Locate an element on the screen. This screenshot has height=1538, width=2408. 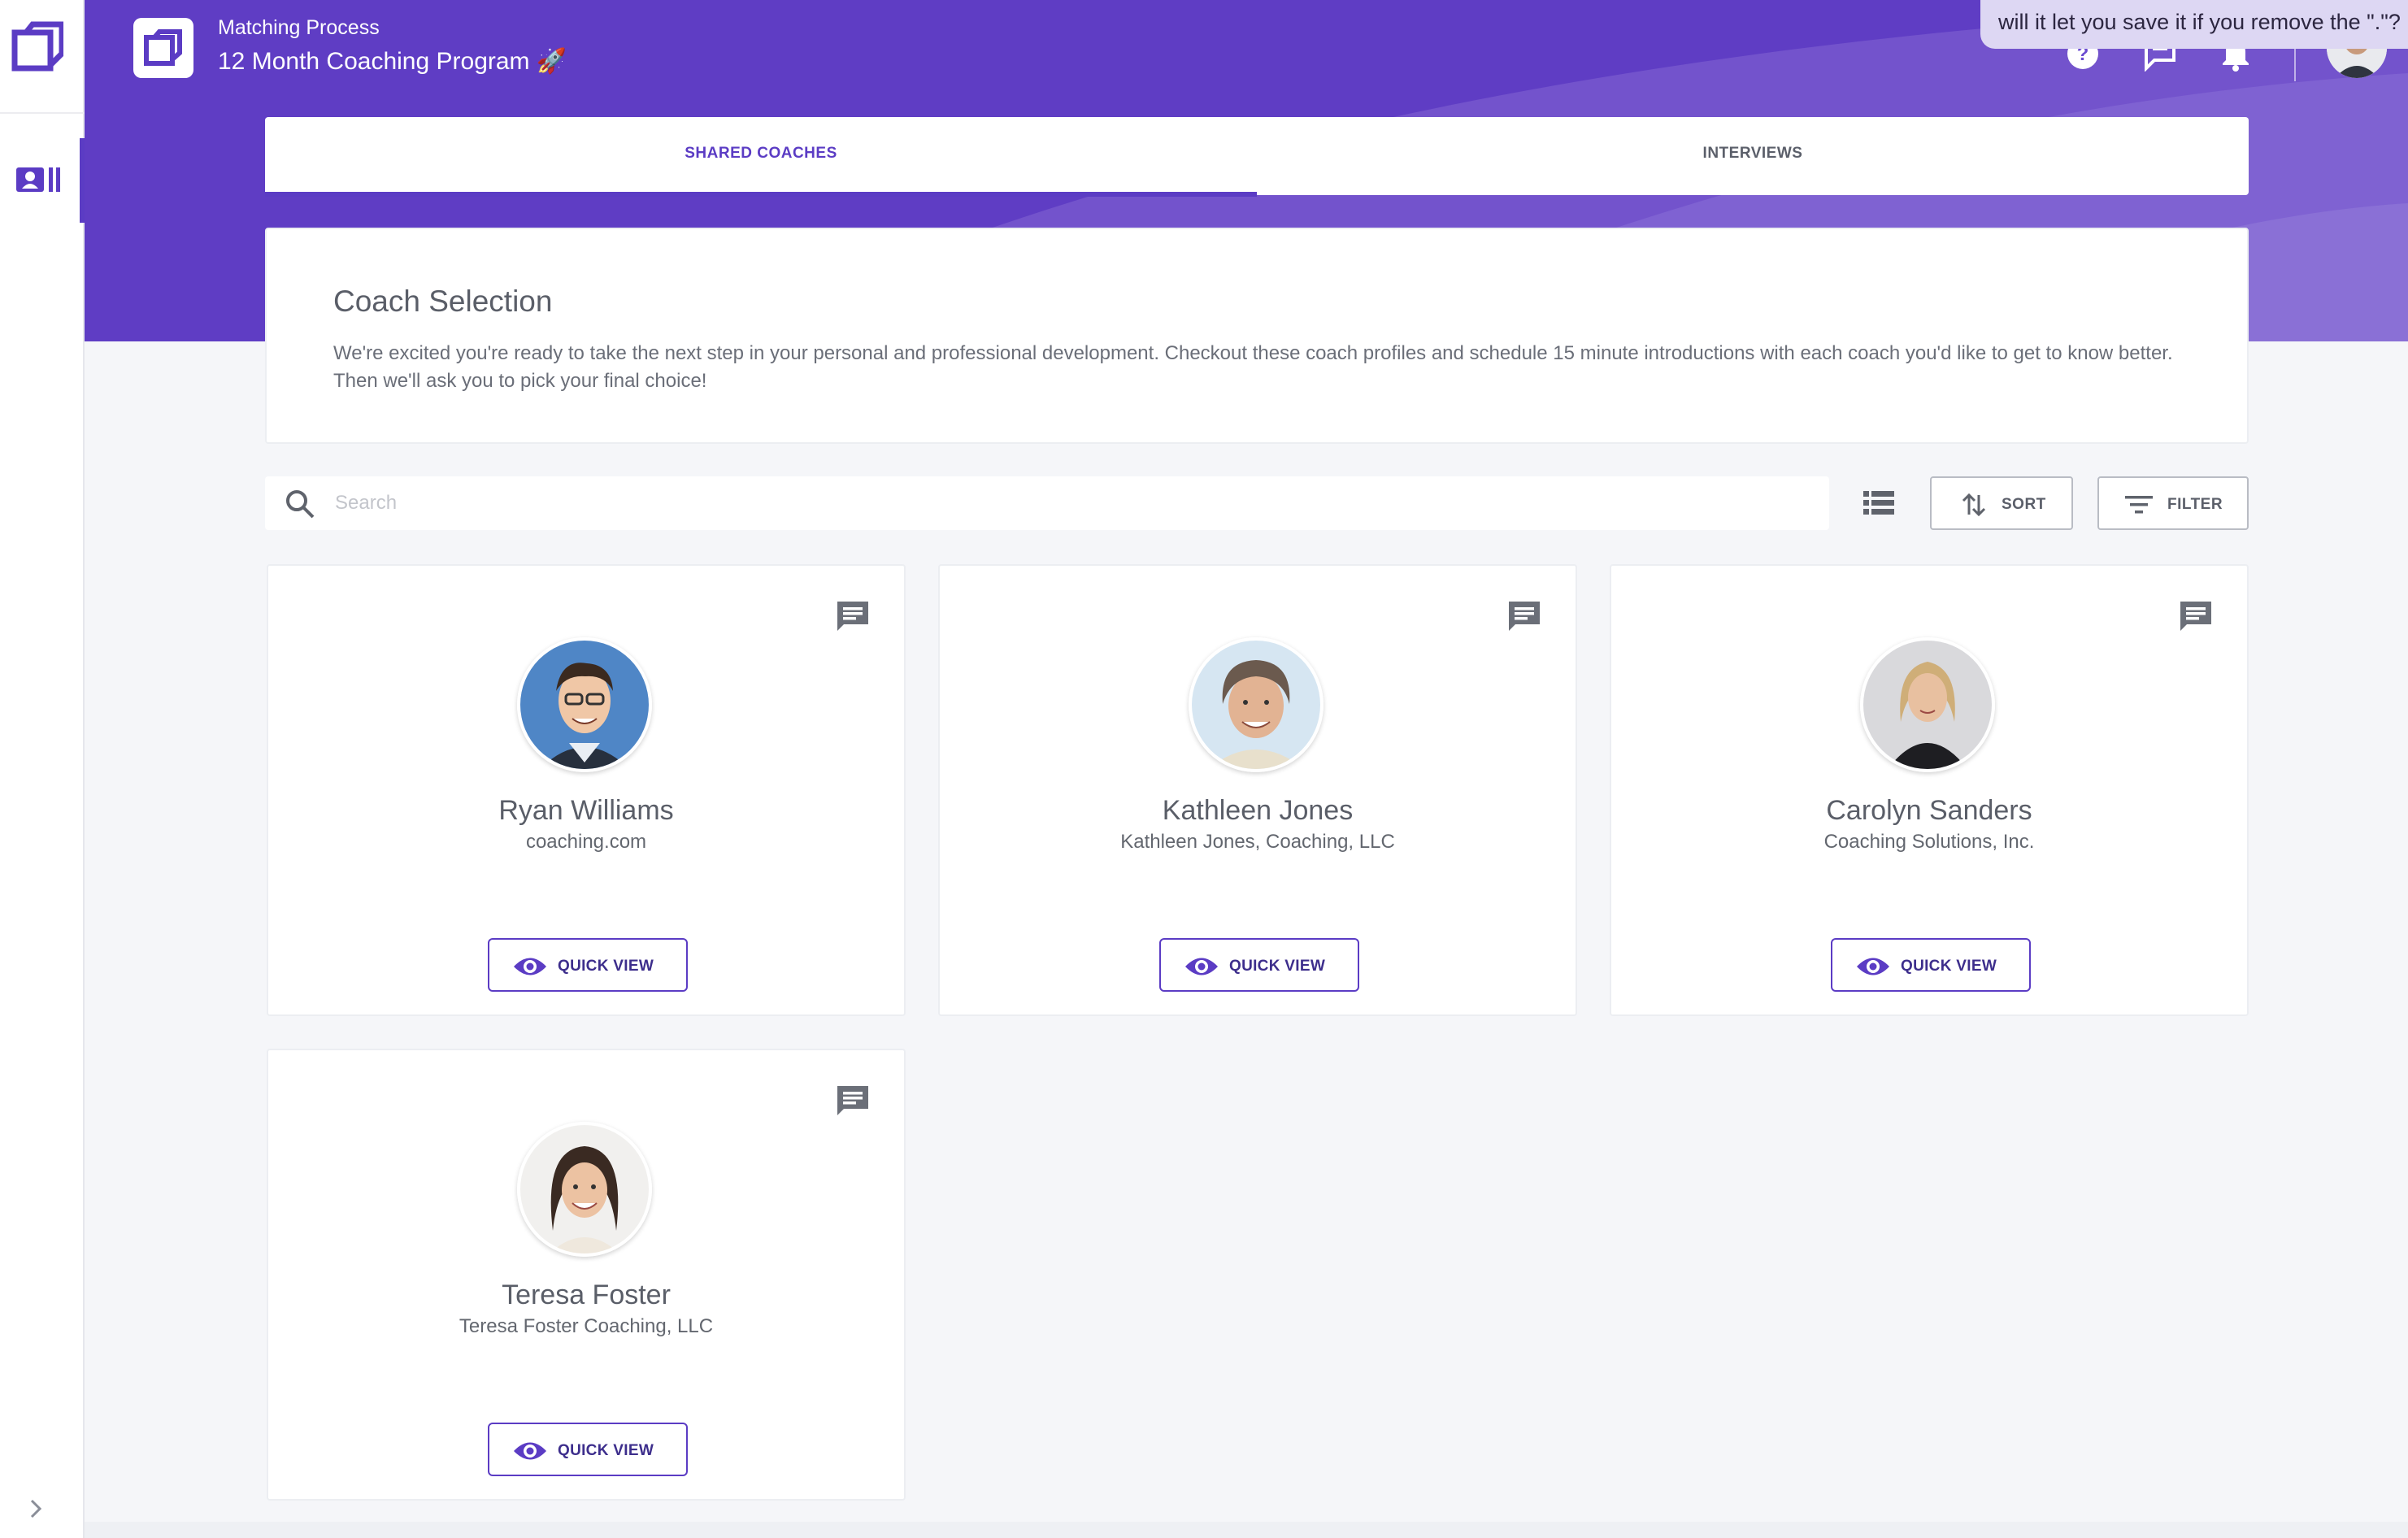
coach-name: Ryan Williams is located at coordinates (586, 811).